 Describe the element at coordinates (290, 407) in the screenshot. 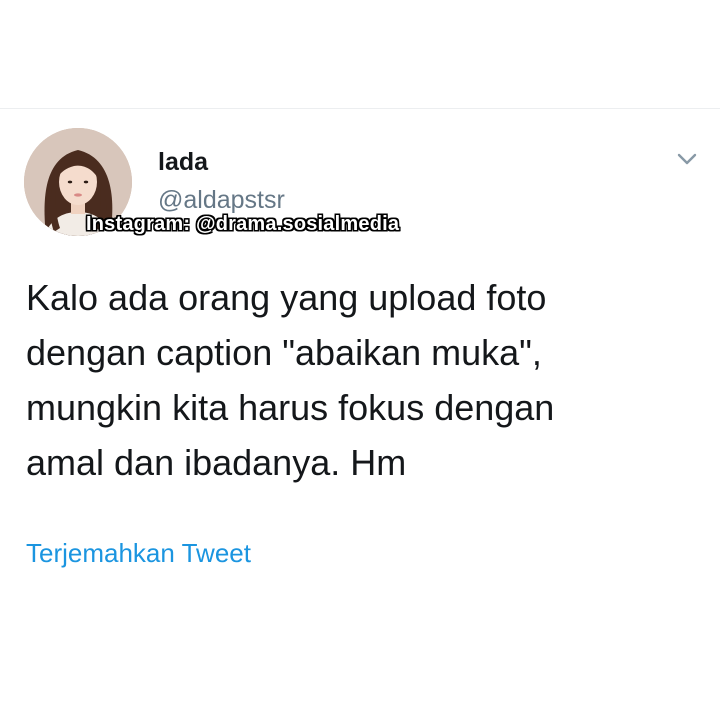

I see `tweet-text-line: mungkin kita harus fokus dengan` at that location.